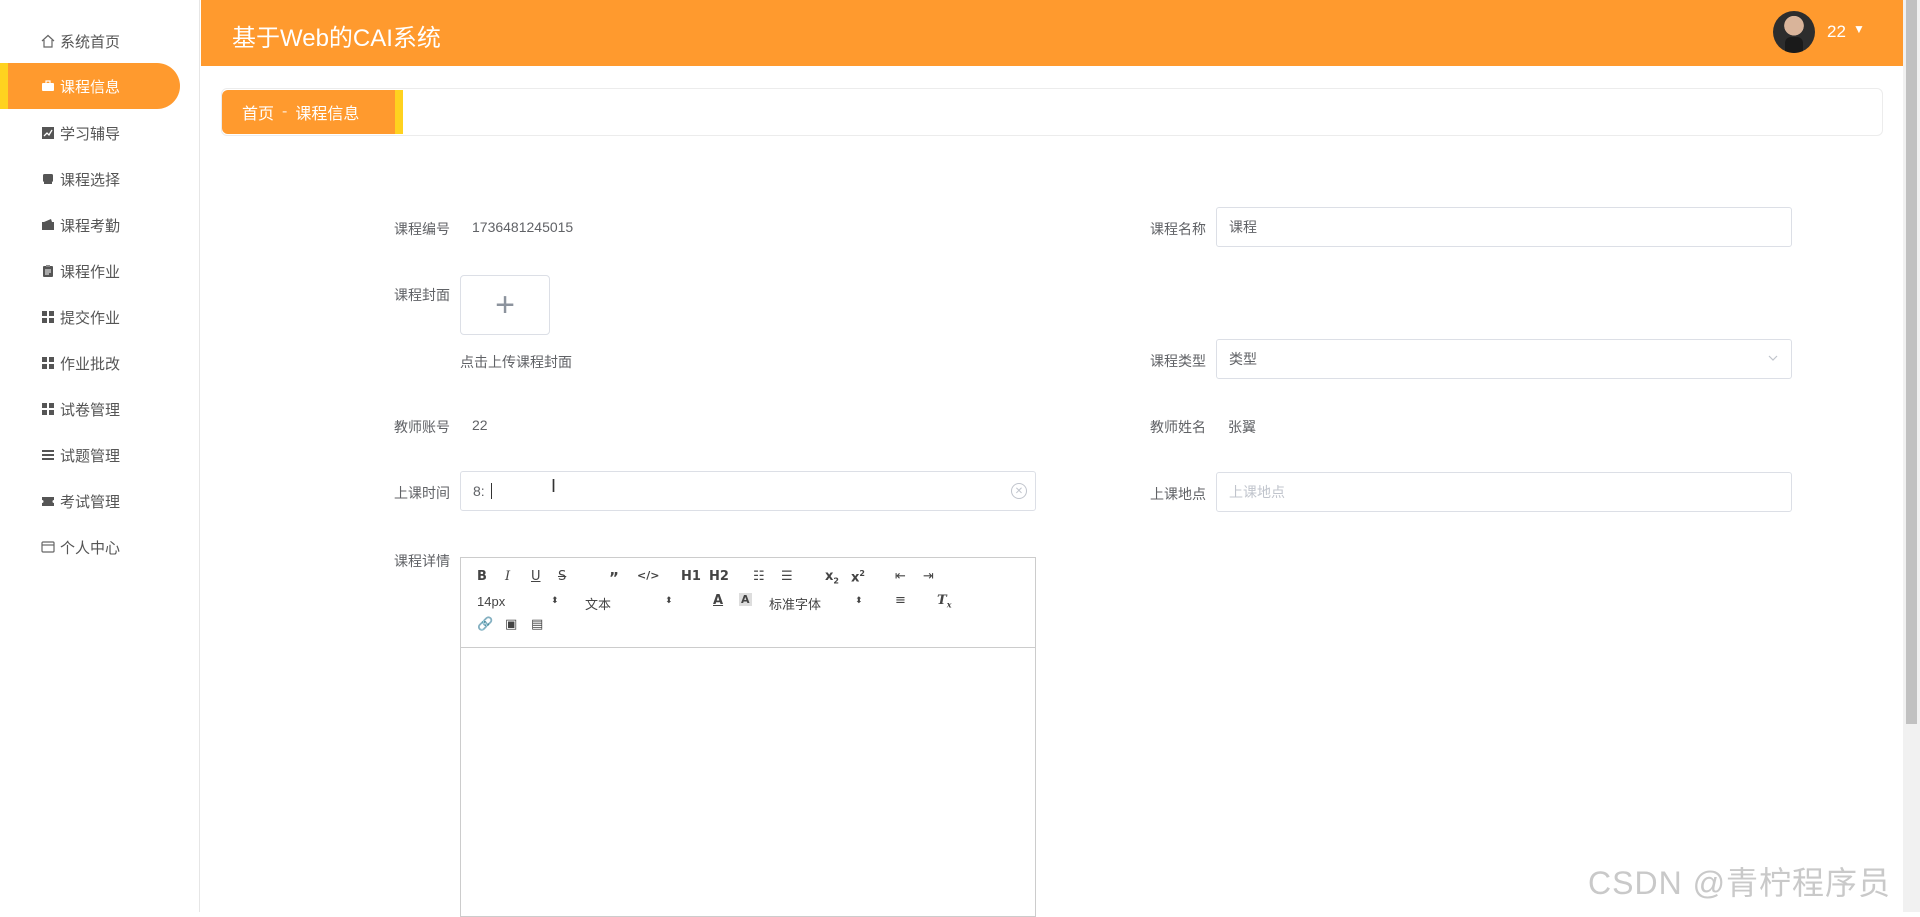 Image resolution: width=1920 pixels, height=917 pixels. I want to click on h2-button: H2, so click(719, 576).